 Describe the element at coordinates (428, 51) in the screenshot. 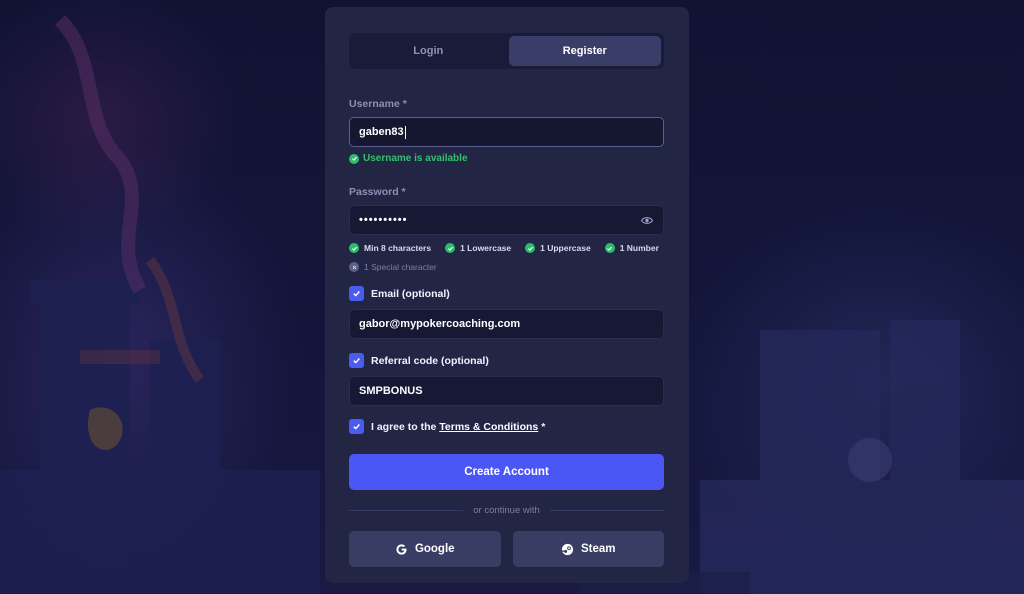

I see `tab-login: Login` at that location.